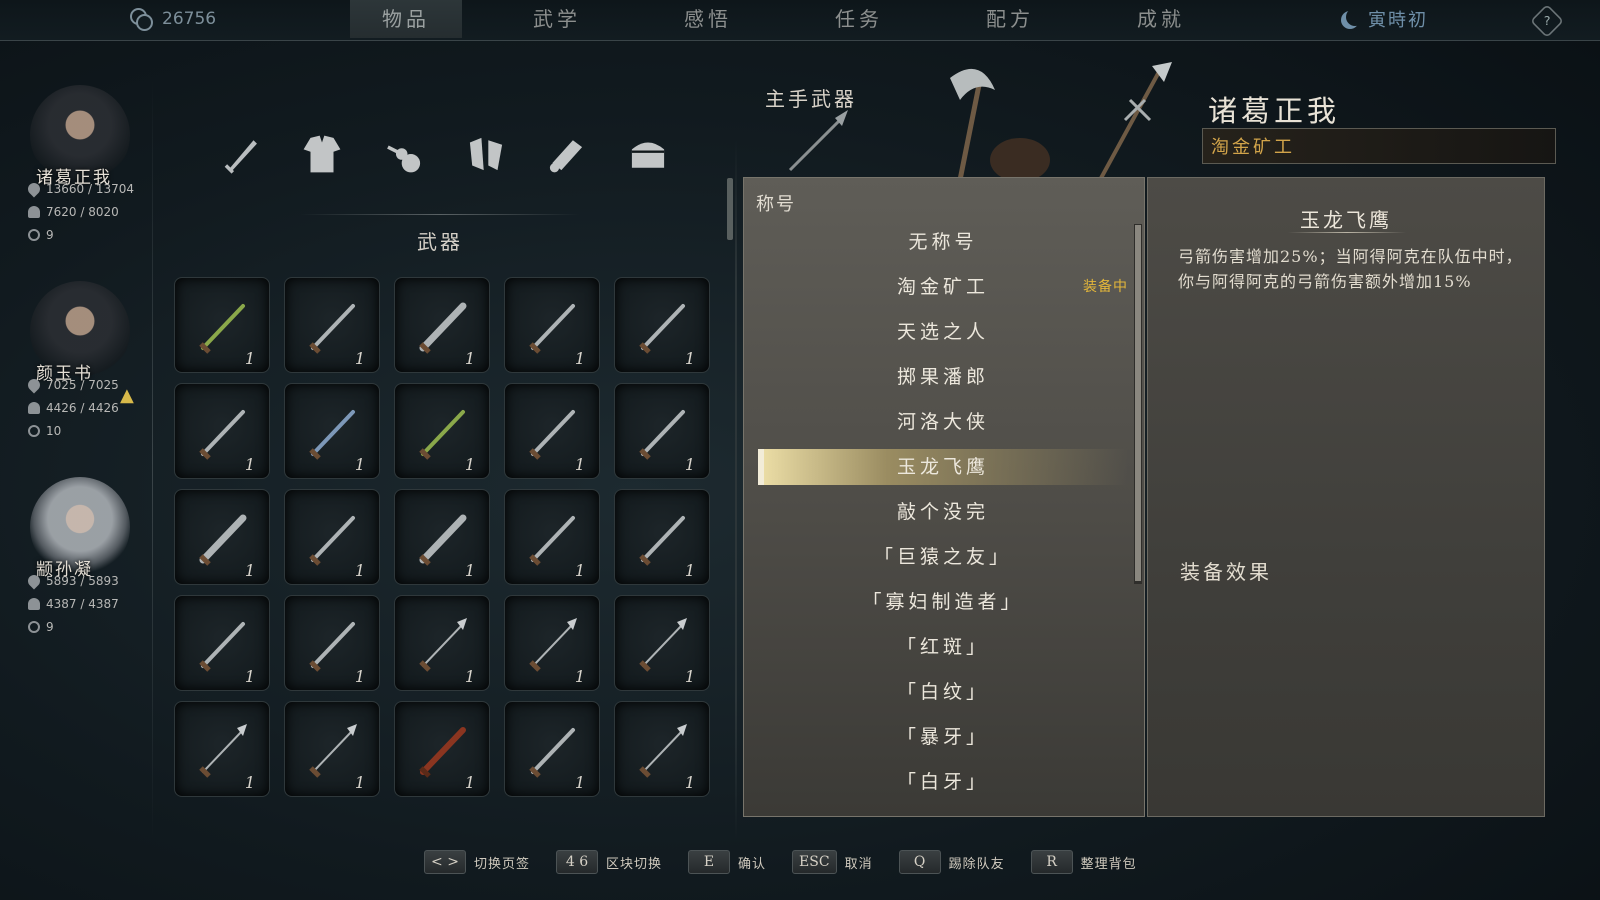 This screenshot has height=900, width=1600. Describe the element at coordinates (708, 19) in the screenshot. I see `tab-insight: 感悟` at that location.